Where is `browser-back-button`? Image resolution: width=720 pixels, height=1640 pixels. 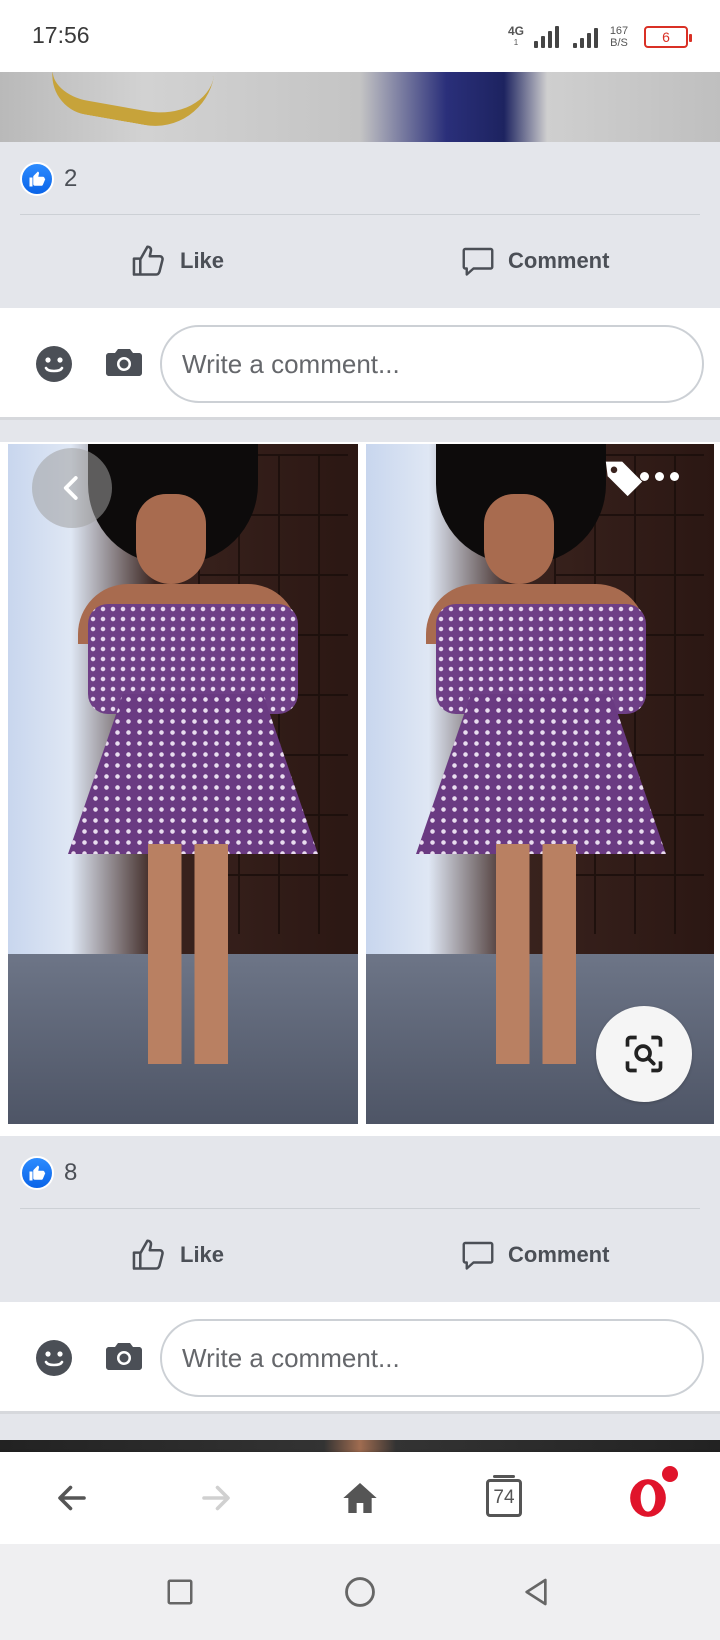 browser-back-button is located at coordinates (72, 1498).